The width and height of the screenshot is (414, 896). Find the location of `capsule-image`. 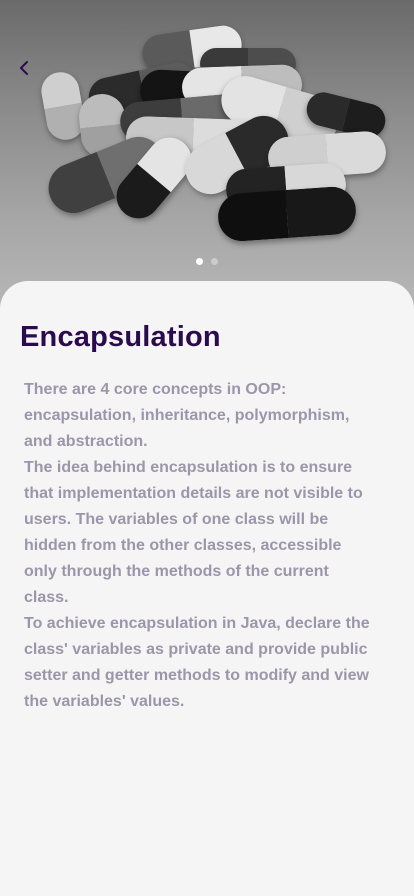

capsule-image is located at coordinates (287, 214).